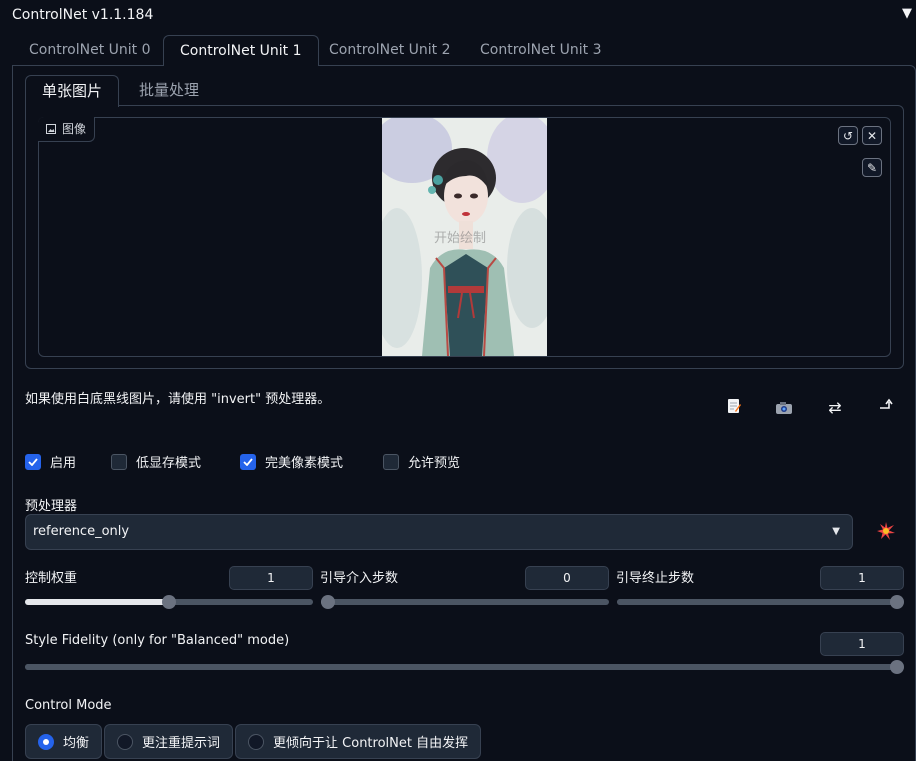  What do you see at coordinates (390, 50) in the screenshot?
I see `tab-controlnet-unit-2: ControlNet Unit 2` at bounding box center [390, 50].